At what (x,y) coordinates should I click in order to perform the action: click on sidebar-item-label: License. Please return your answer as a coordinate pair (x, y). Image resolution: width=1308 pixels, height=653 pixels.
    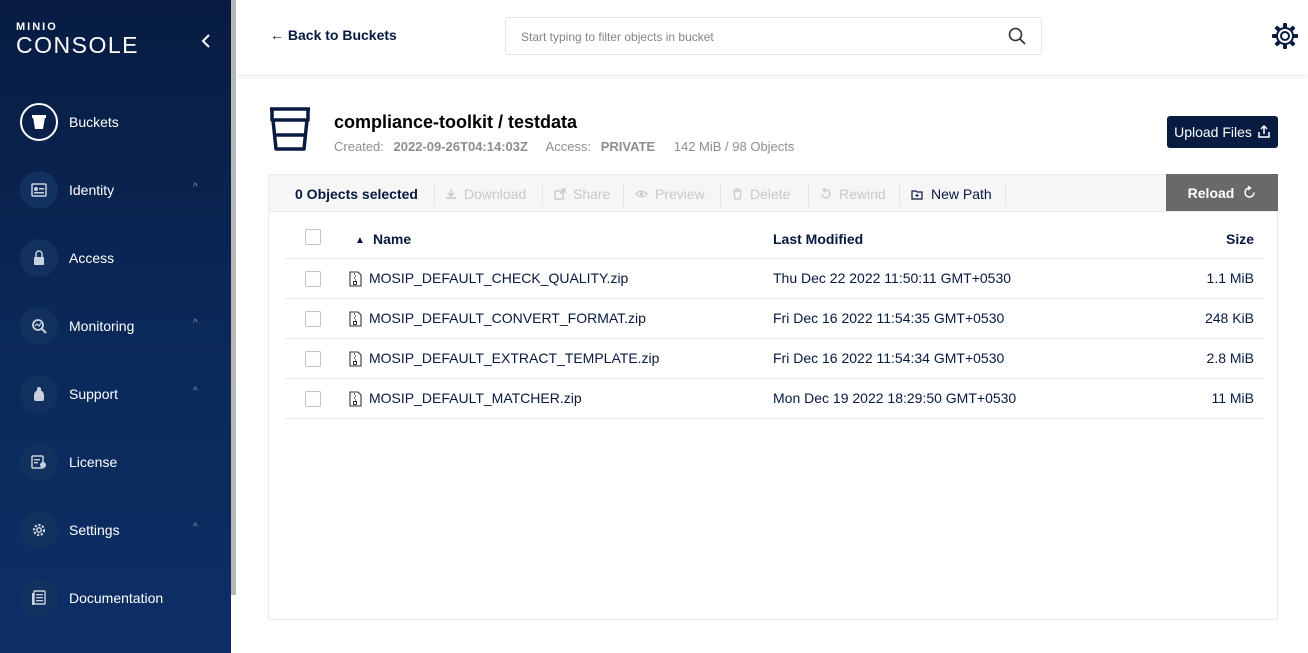
    Looking at the image, I should click on (93, 462).